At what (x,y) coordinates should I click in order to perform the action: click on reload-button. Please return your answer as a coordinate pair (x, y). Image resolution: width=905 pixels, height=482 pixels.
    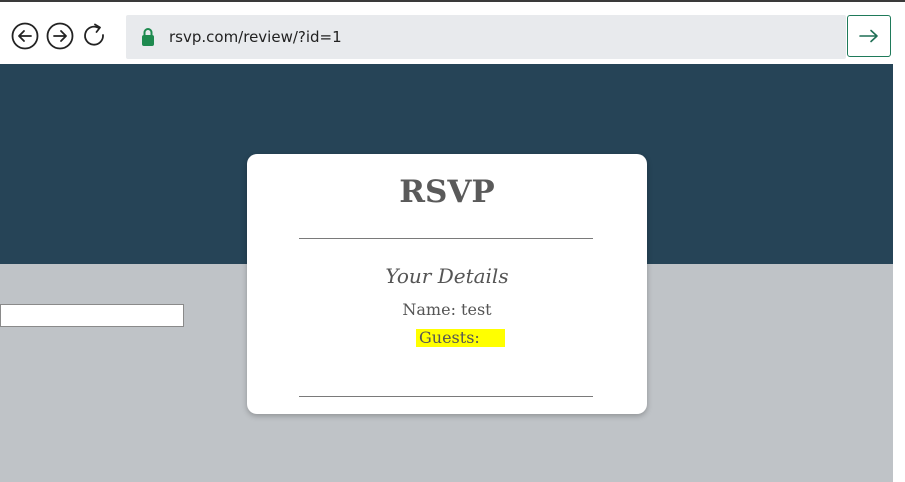
    Looking at the image, I should click on (95, 36).